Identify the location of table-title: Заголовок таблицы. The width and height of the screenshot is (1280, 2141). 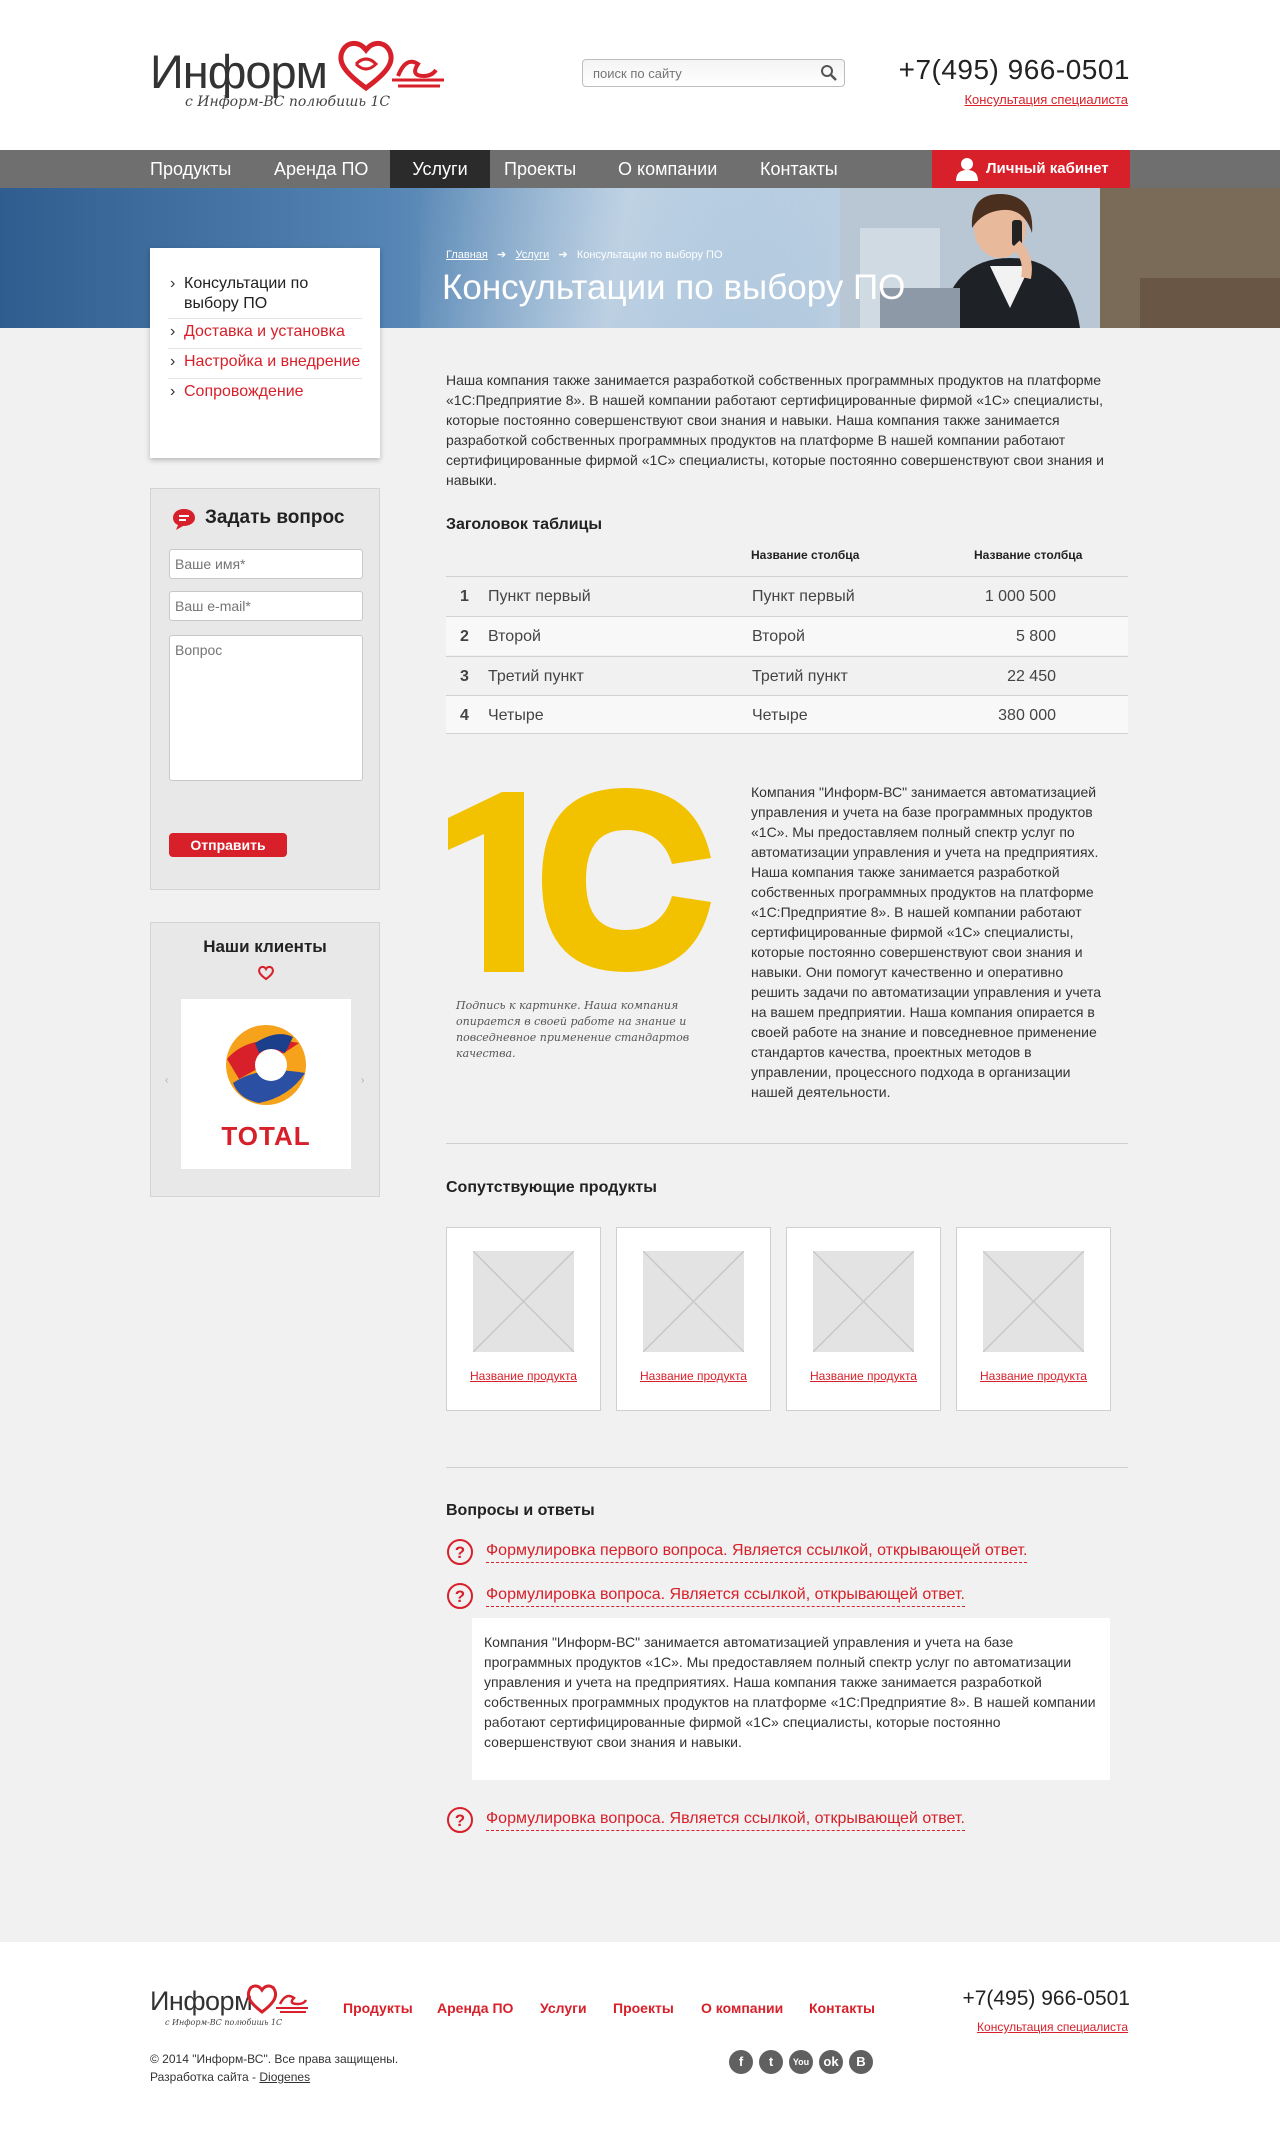
(524, 524).